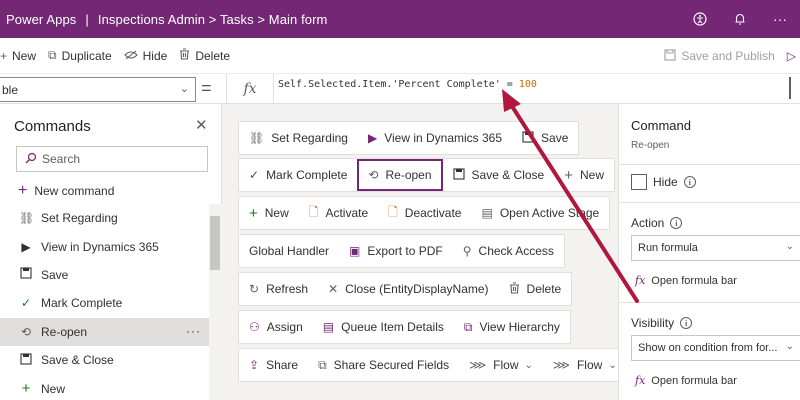  Describe the element at coordinates (26, 331) in the screenshot. I see `history-icon: ⟲` at that location.